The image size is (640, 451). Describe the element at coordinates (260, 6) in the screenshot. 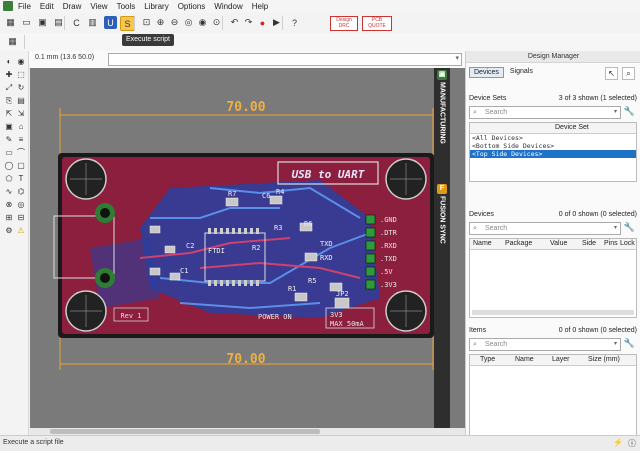

I see `menu-help: Help` at that location.